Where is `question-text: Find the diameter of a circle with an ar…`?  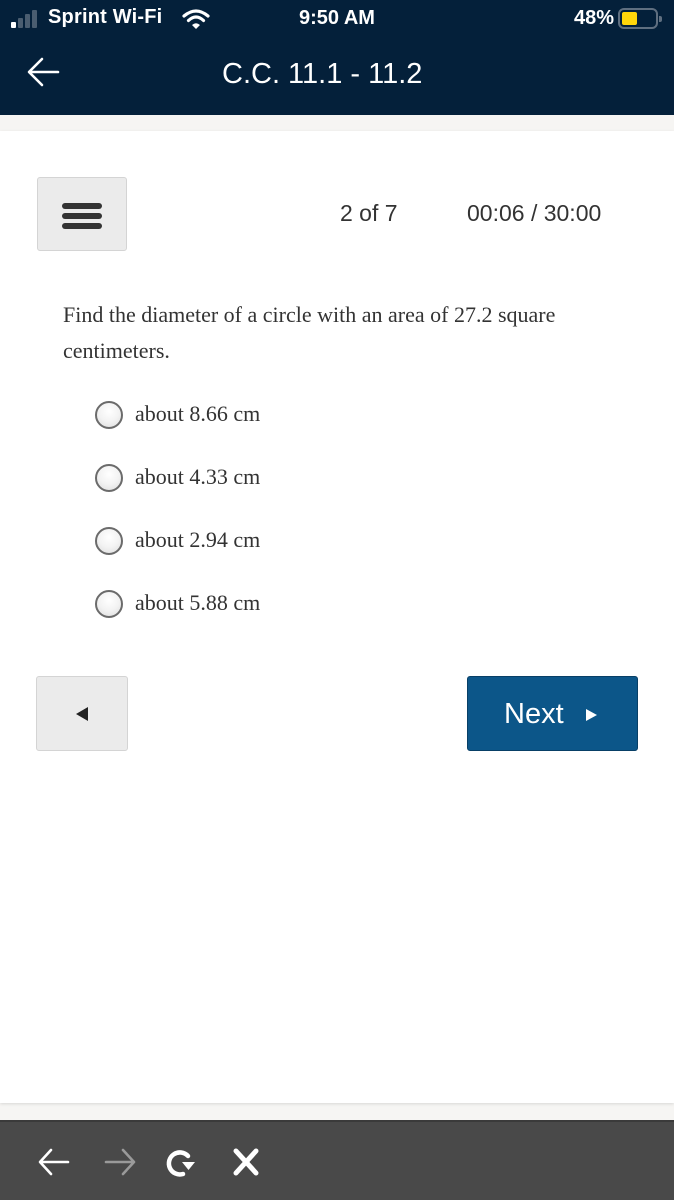 question-text: Find the diameter of a circle with an ar… is located at coordinates (309, 332).